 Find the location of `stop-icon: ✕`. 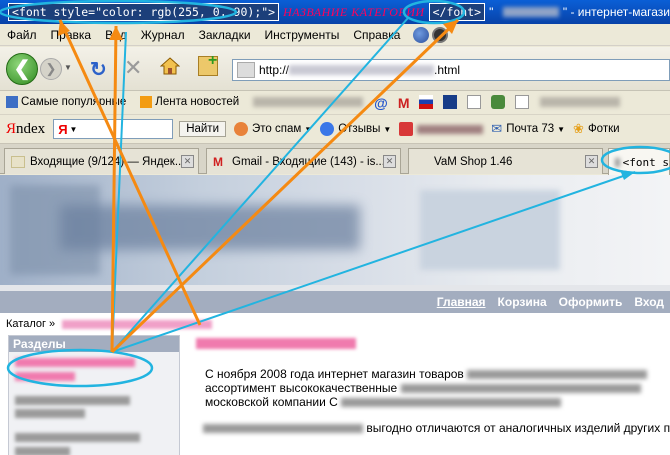

stop-icon: ✕ is located at coordinates (133, 68).